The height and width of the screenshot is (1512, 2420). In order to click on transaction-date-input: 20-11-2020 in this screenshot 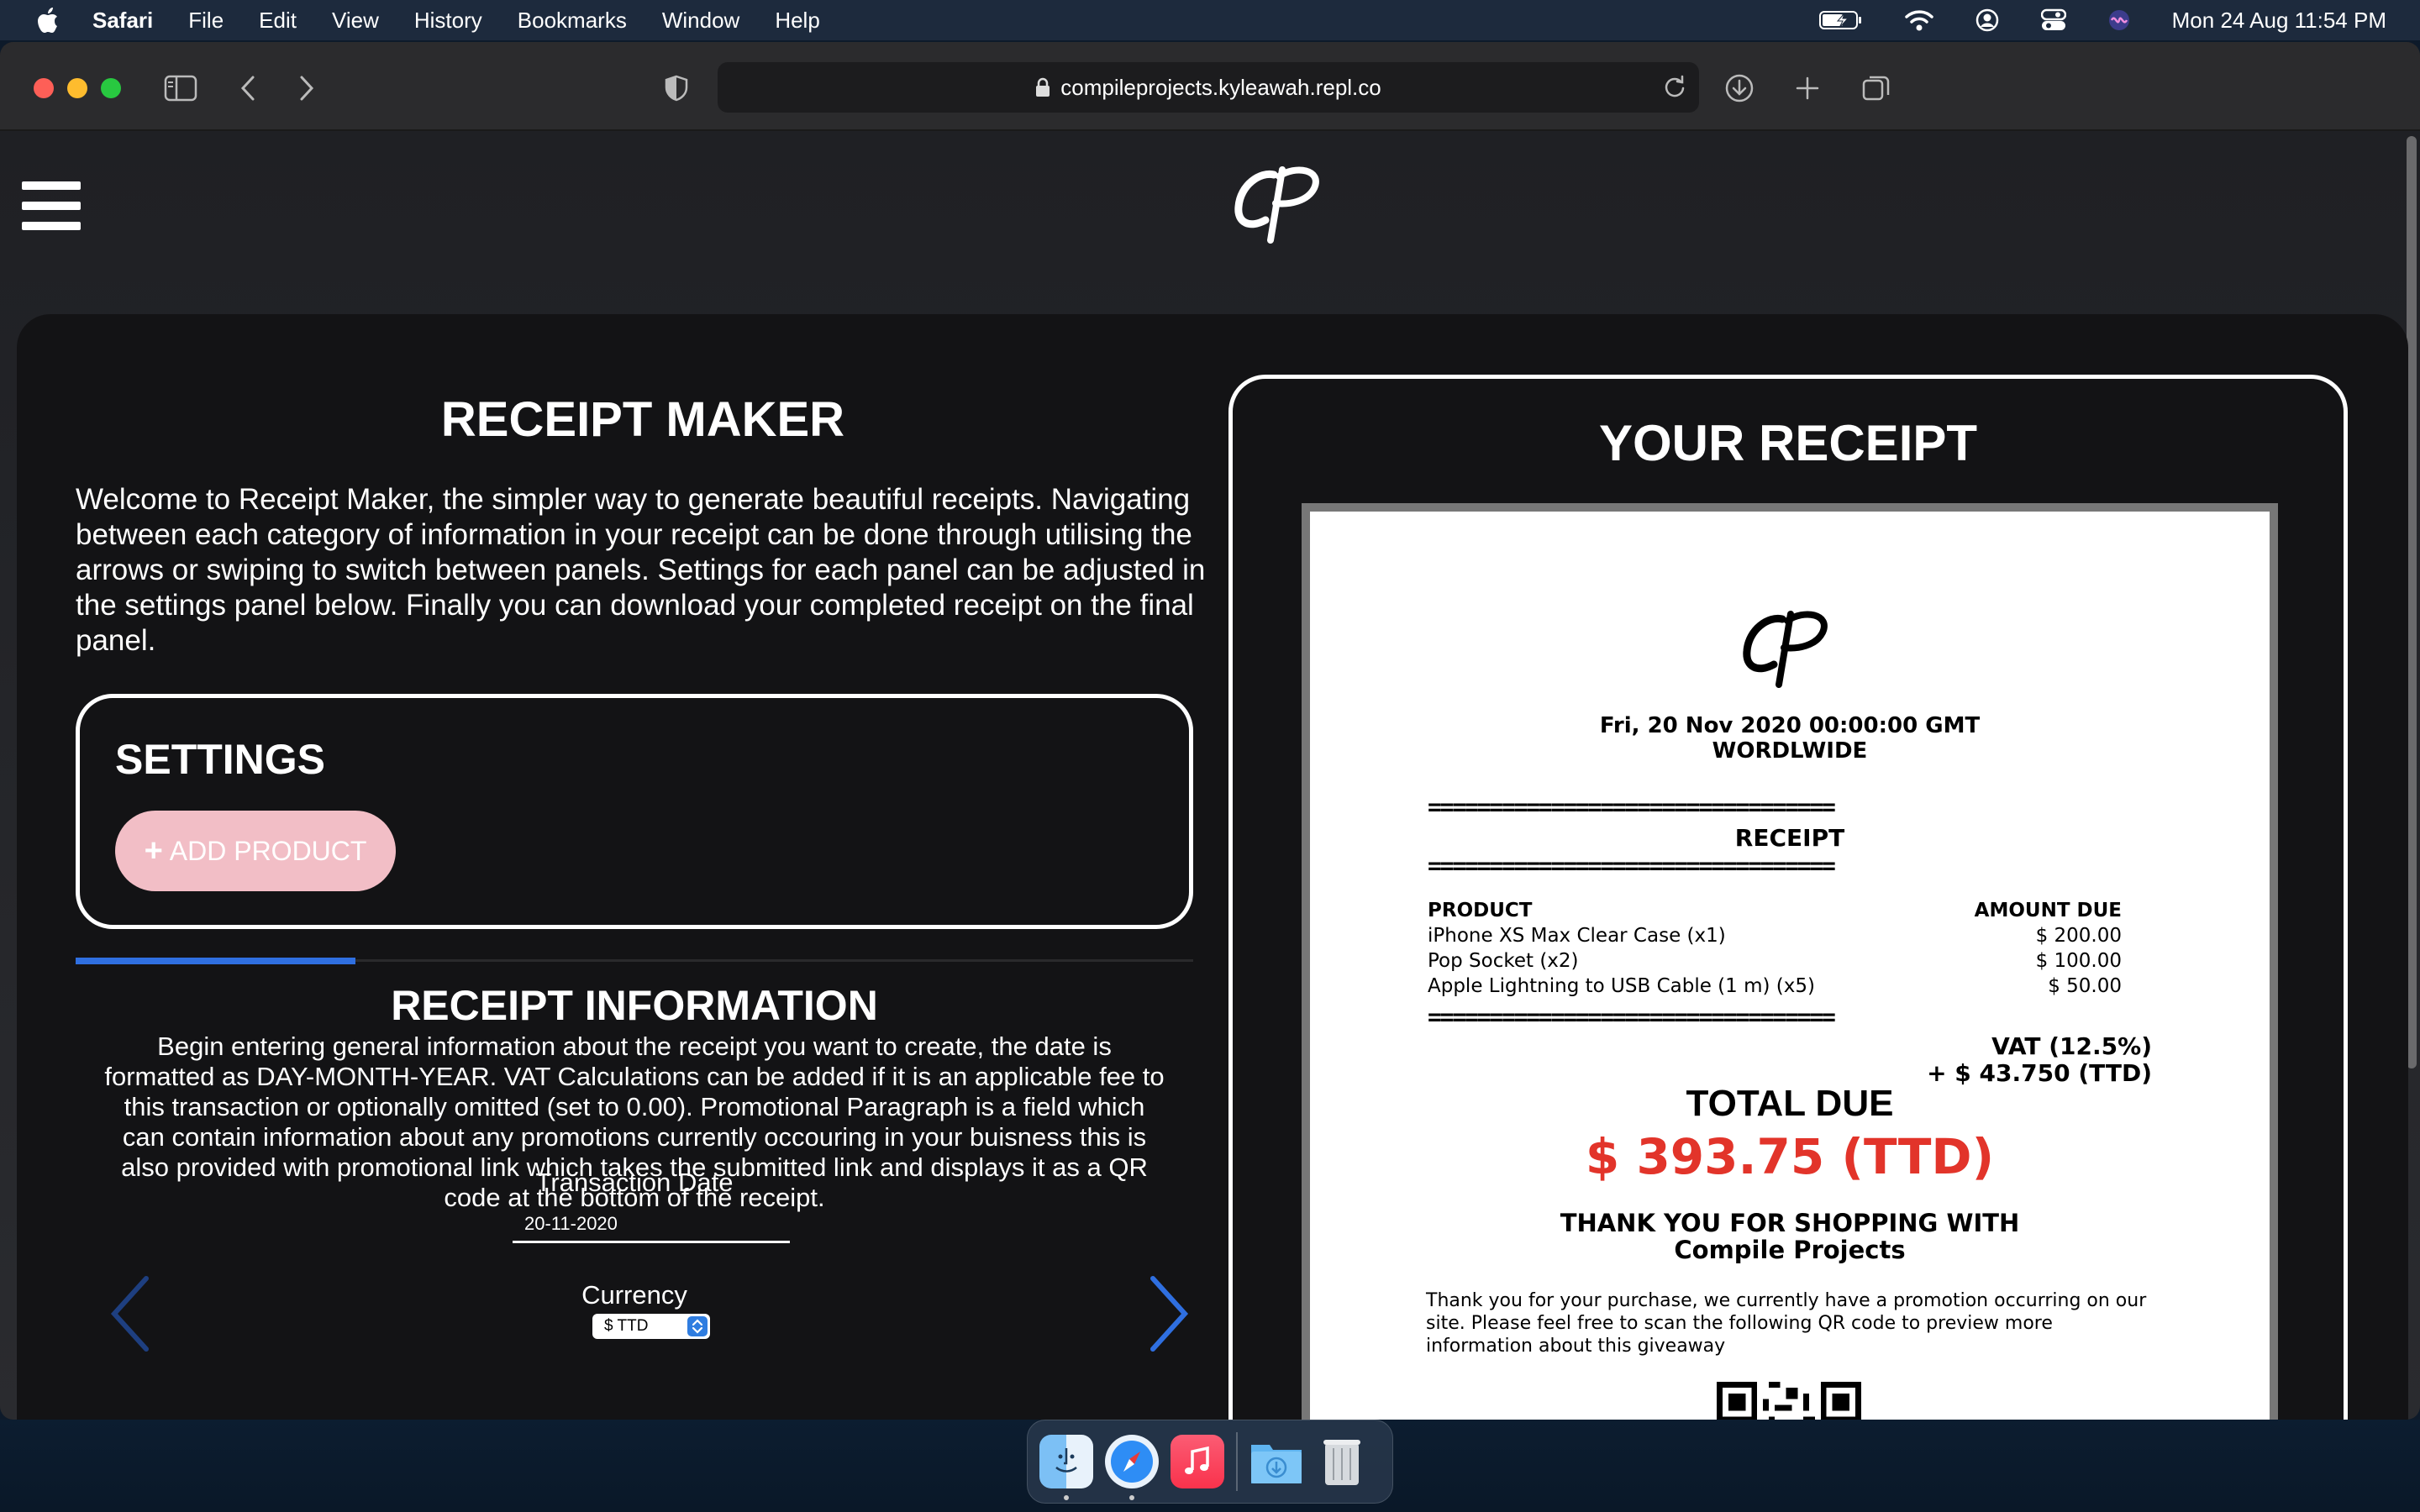, I will do `click(651, 1224)`.